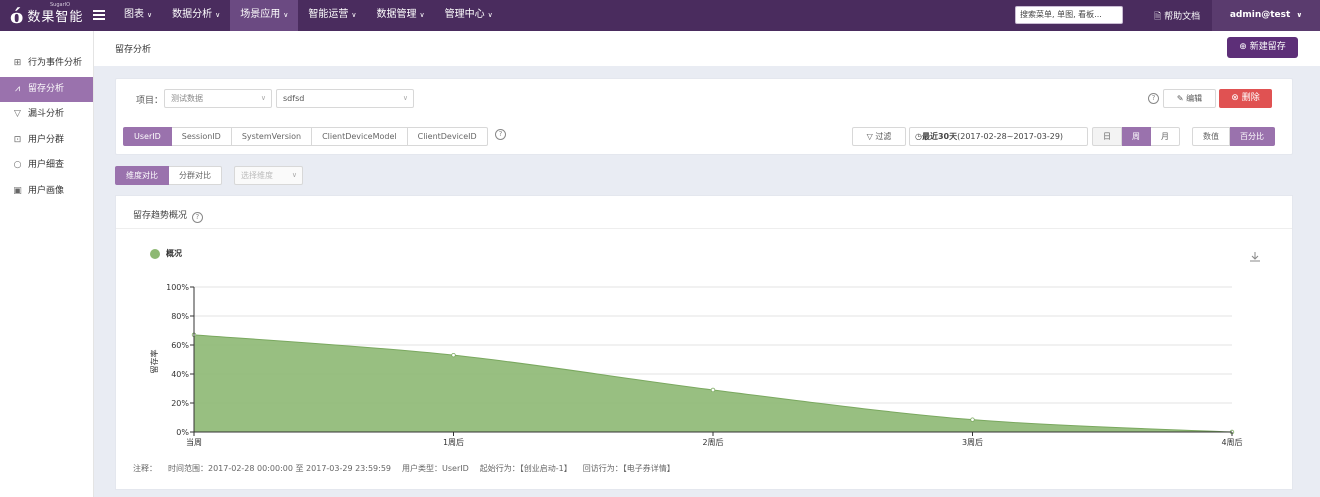 The height and width of the screenshot is (497, 1320). What do you see at coordinates (195, 175) in the screenshot?
I see `tab-segment-compare: 分群对比` at bounding box center [195, 175].